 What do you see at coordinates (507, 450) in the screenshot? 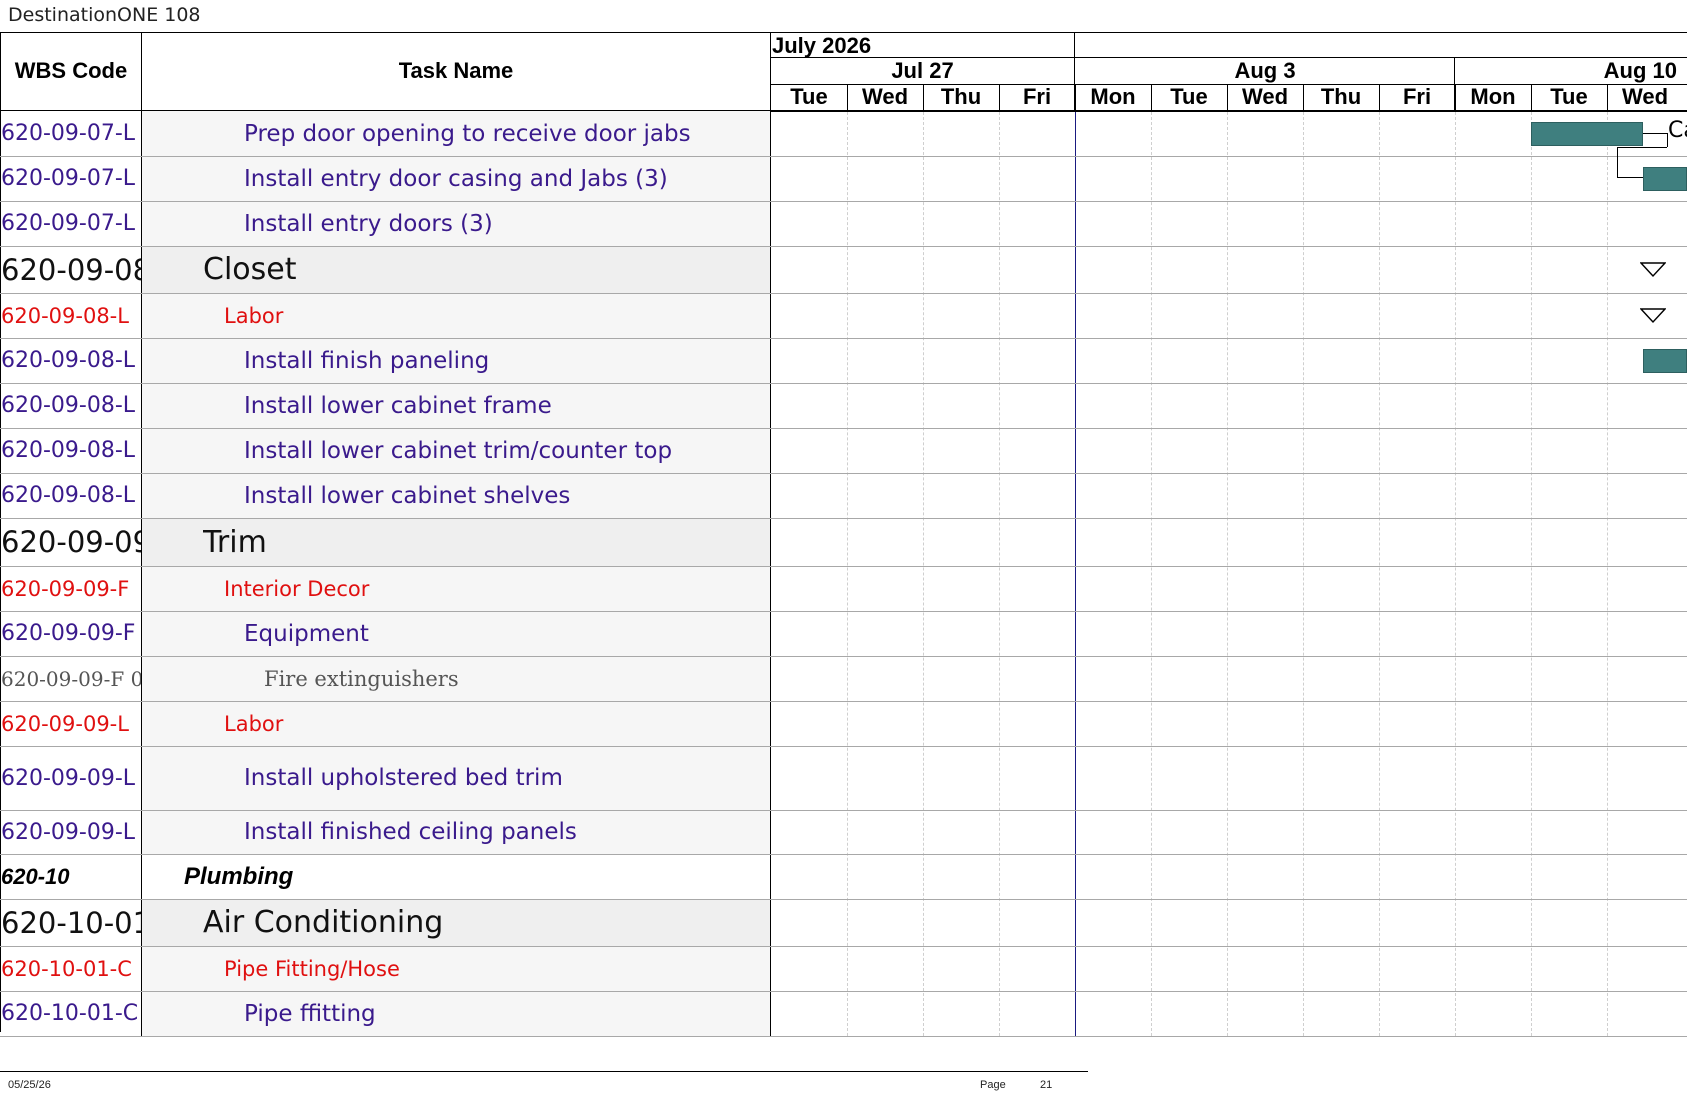
I see `task-name-cell: Install lower cabinet trim/counter top` at bounding box center [507, 450].